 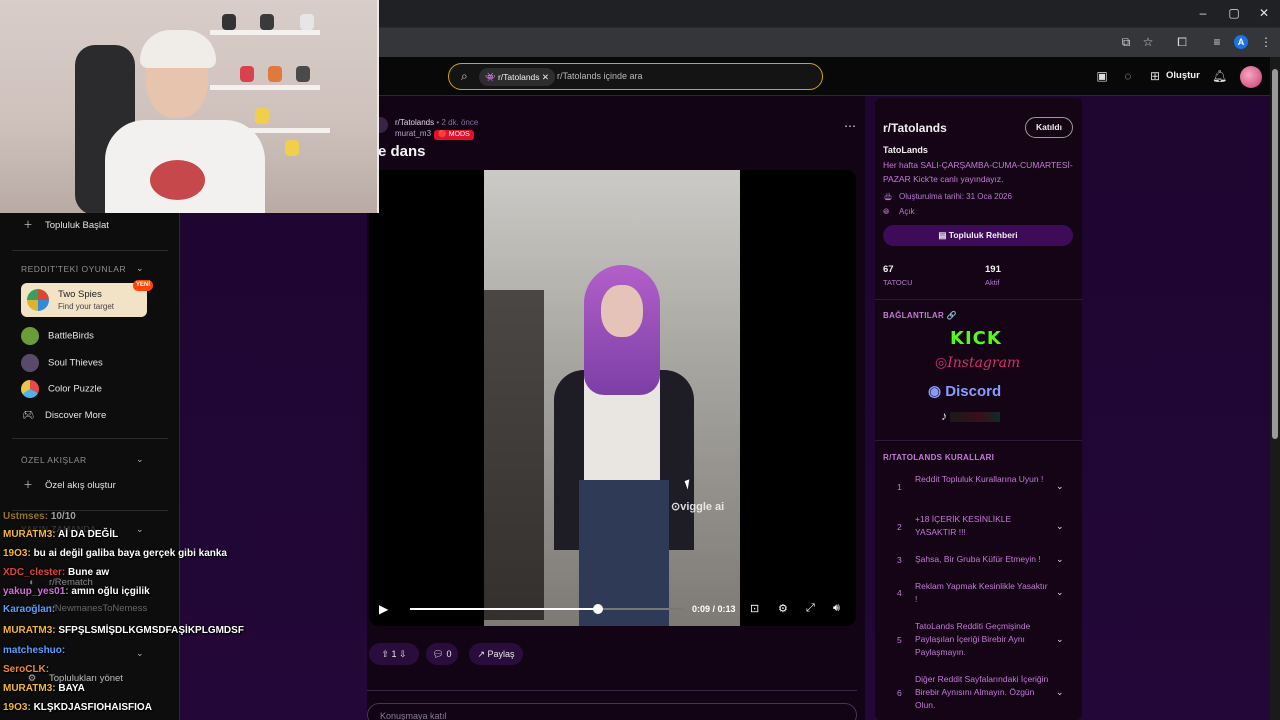 I want to click on game-item-soul-thieves: Soul Thieves, so click(x=62, y=363).